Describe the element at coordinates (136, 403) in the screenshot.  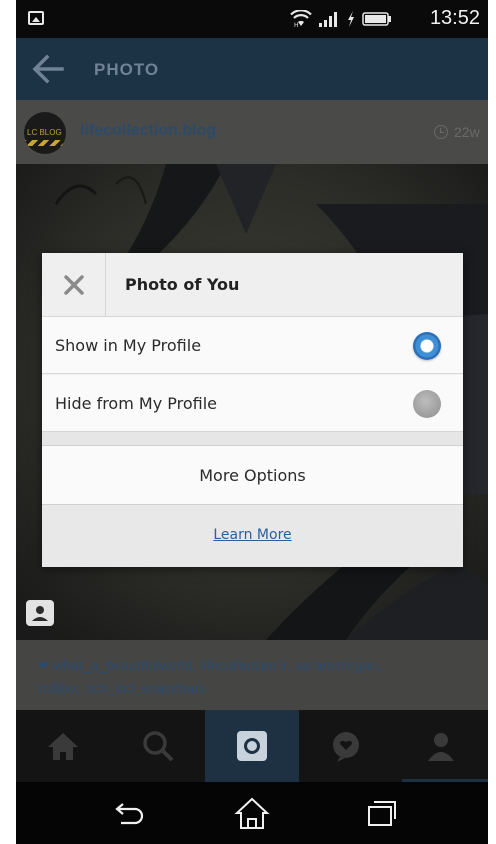
I see `option-label: Hide from My Profile` at that location.